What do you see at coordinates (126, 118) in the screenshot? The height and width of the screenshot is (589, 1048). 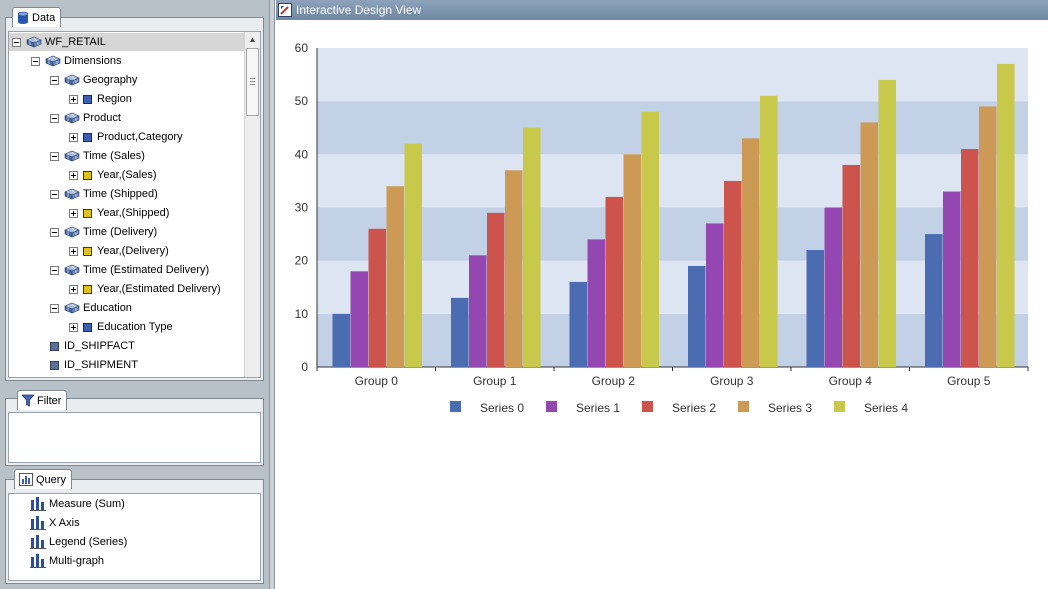 I see `tree-node: Product` at bounding box center [126, 118].